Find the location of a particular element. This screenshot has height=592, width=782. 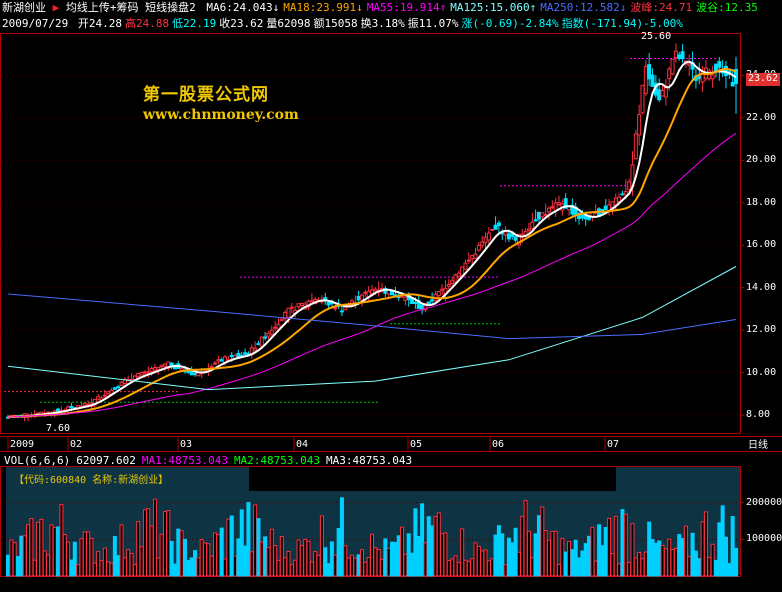

y-tick-label-7: 10.00 is located at coordinates (761, 372).